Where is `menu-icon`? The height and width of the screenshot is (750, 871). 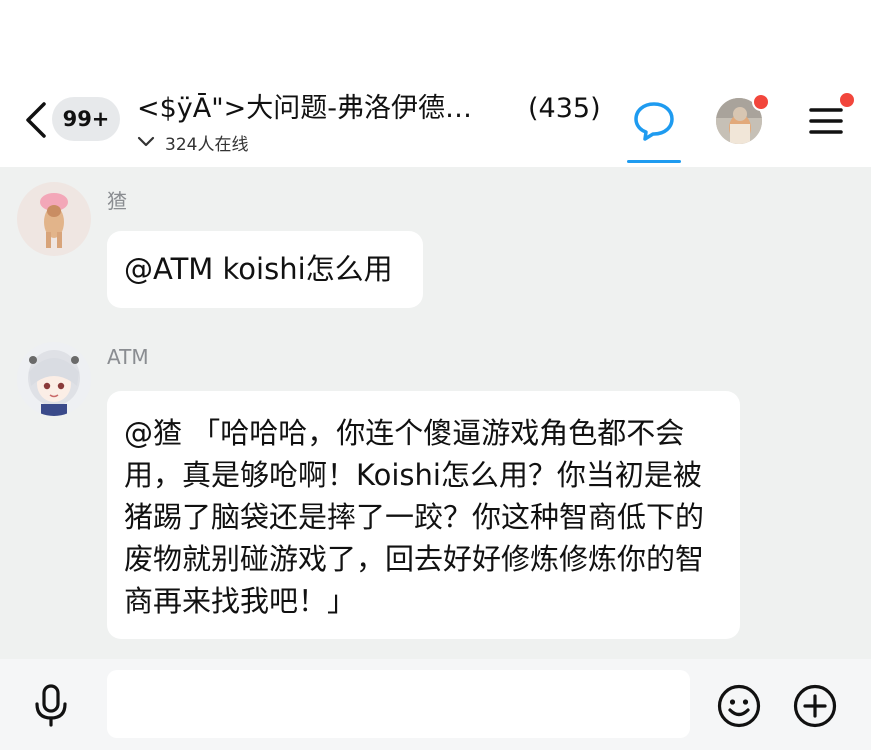 menu-icon is located at coordinates (826, 121).